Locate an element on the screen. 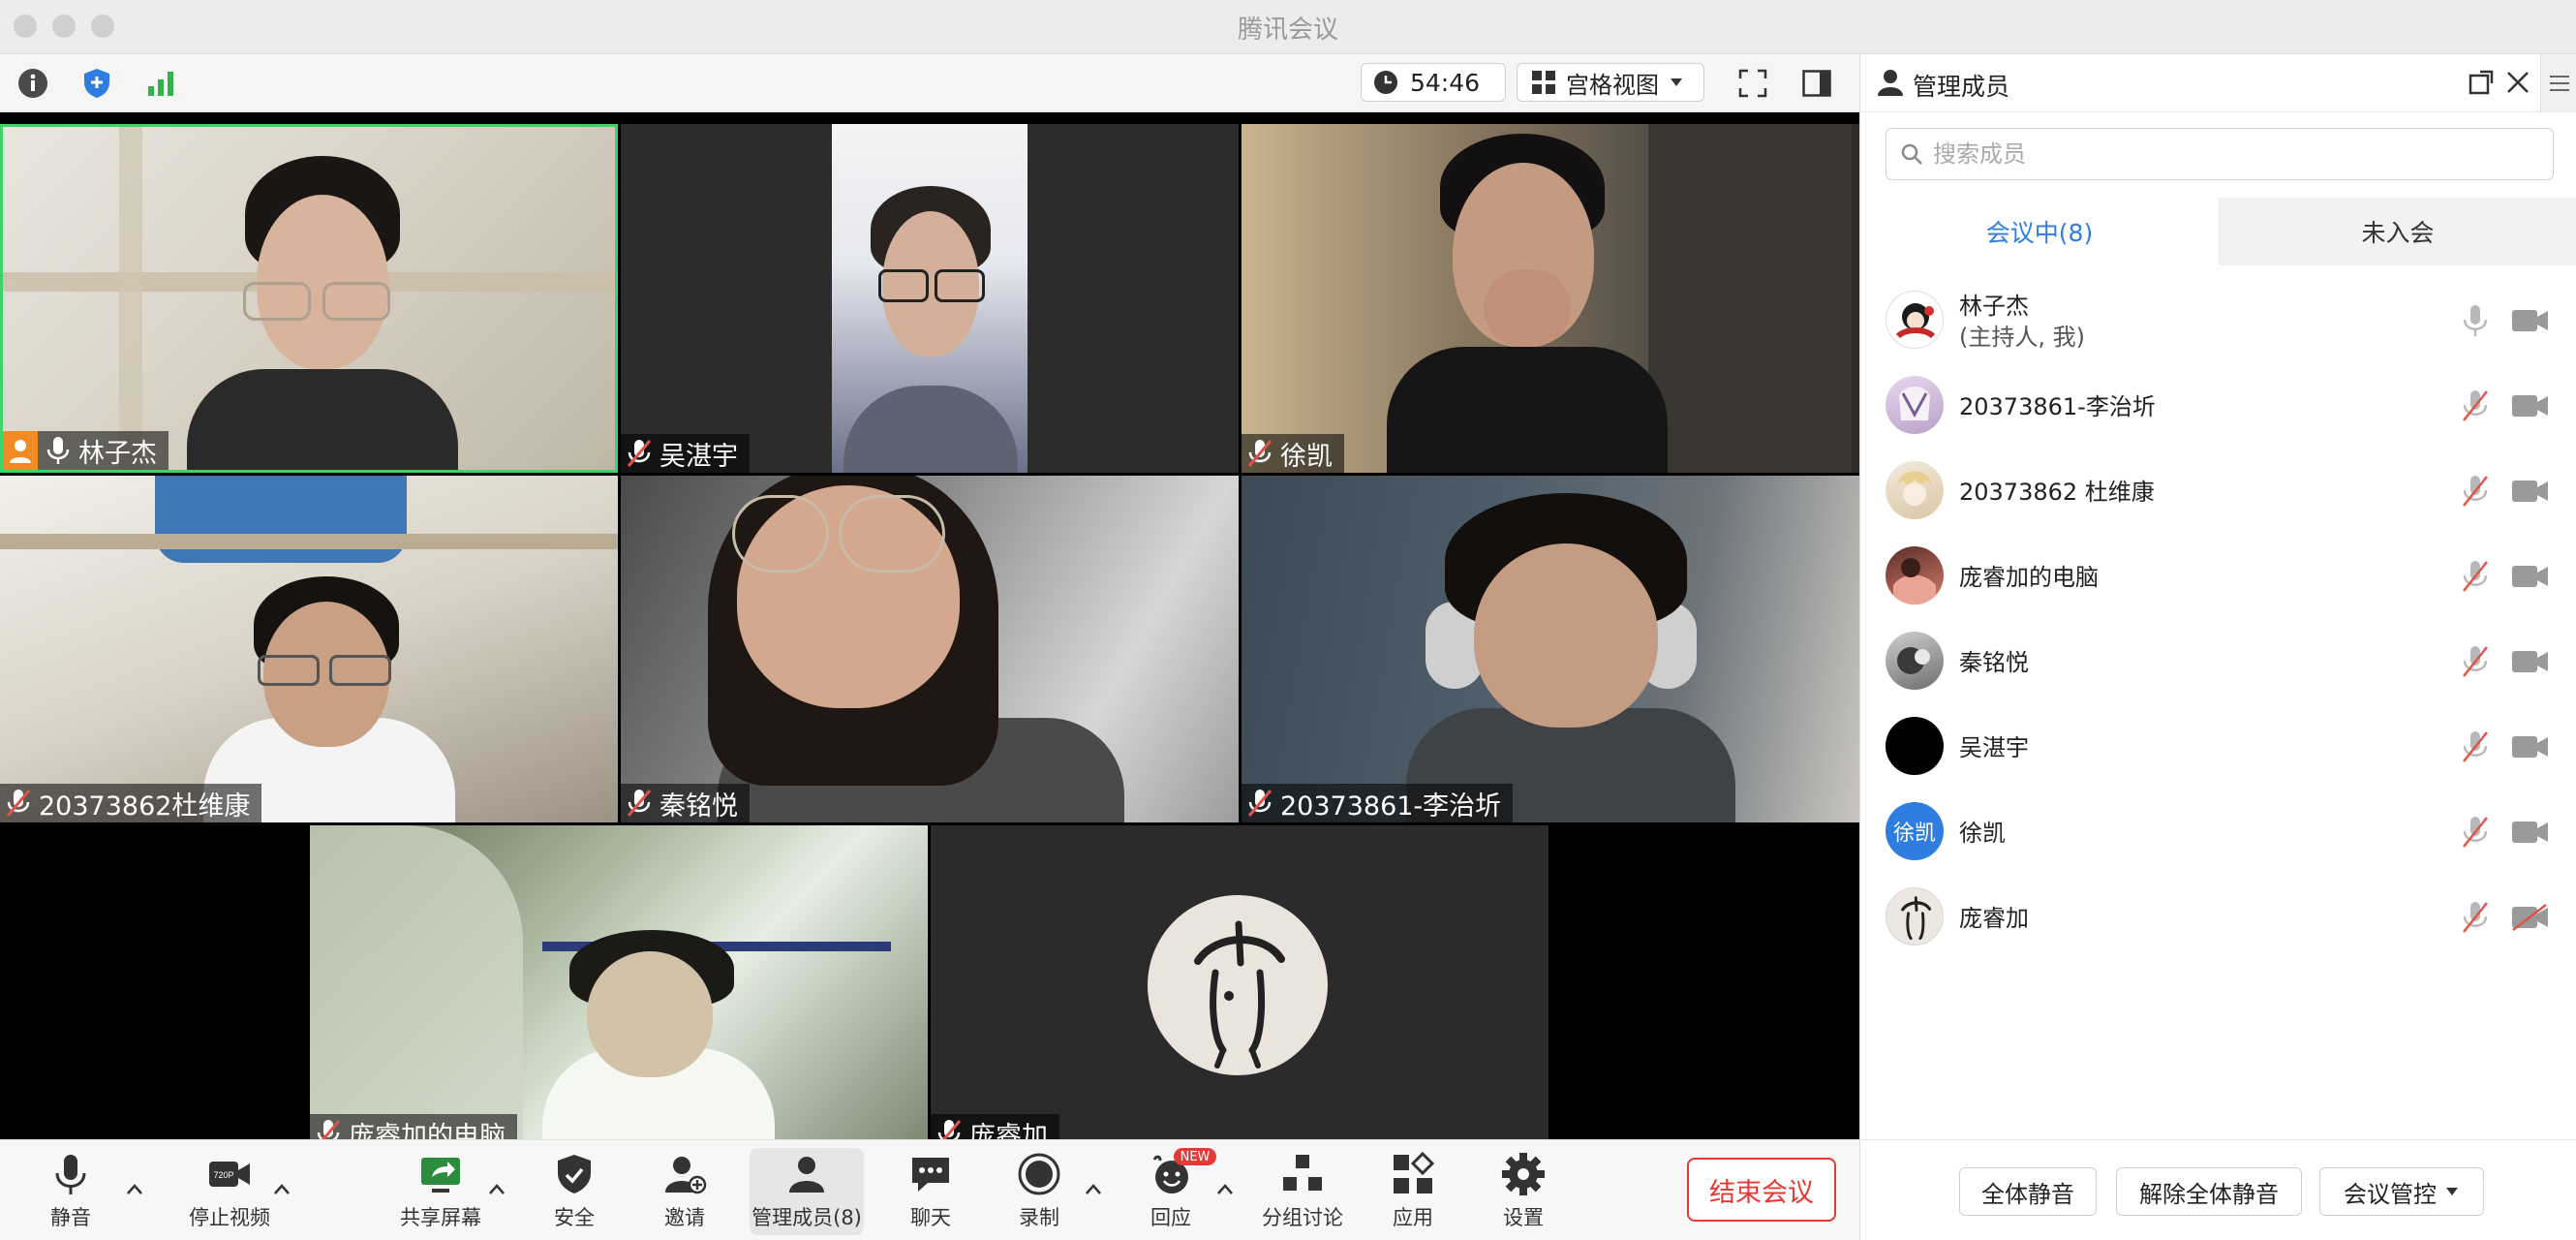 This screenshot has height=1240, width=2576. mute-options-chevron-icon is located at coordinates (134, 1189).